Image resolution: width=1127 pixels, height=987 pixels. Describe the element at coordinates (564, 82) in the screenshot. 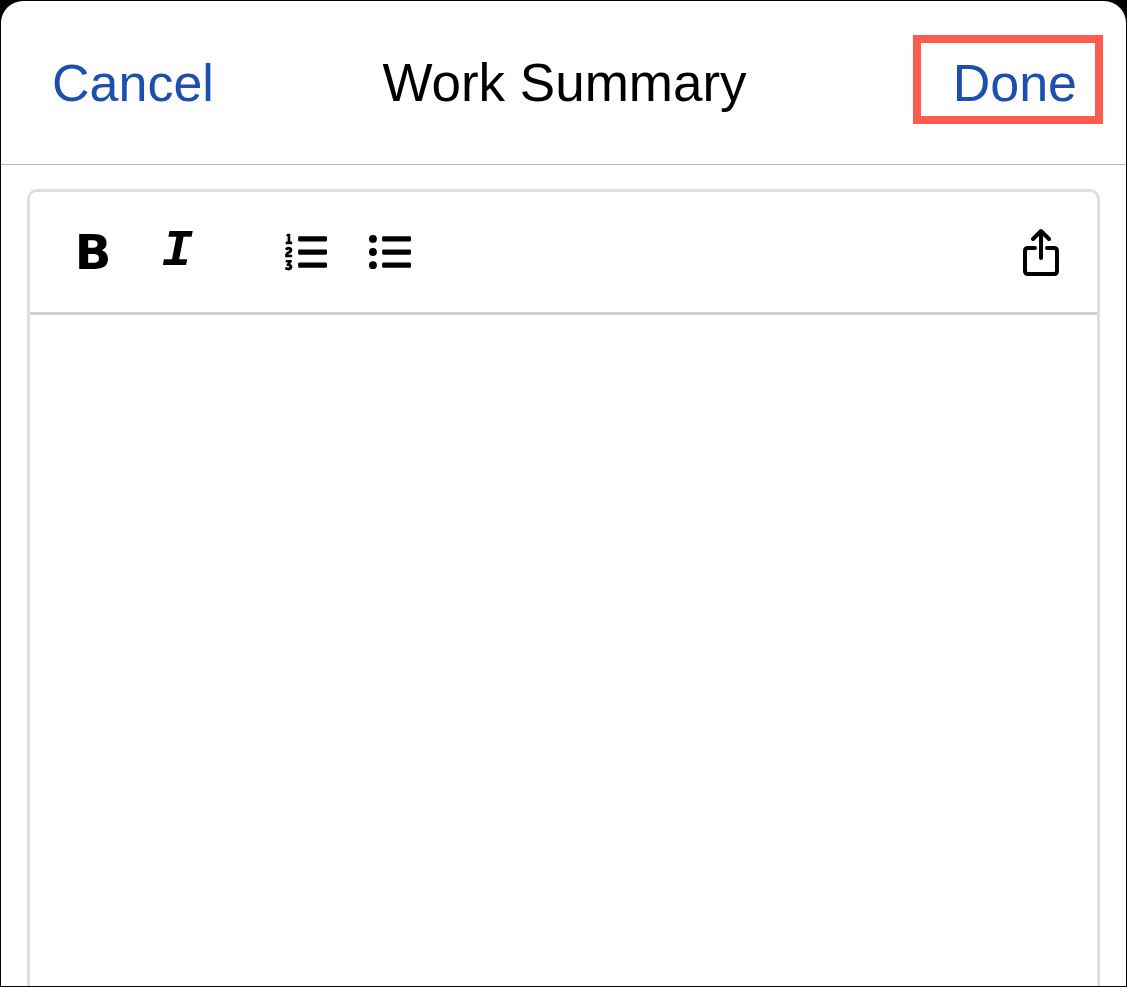

I see `sheet-title: Work Summary` at that location.